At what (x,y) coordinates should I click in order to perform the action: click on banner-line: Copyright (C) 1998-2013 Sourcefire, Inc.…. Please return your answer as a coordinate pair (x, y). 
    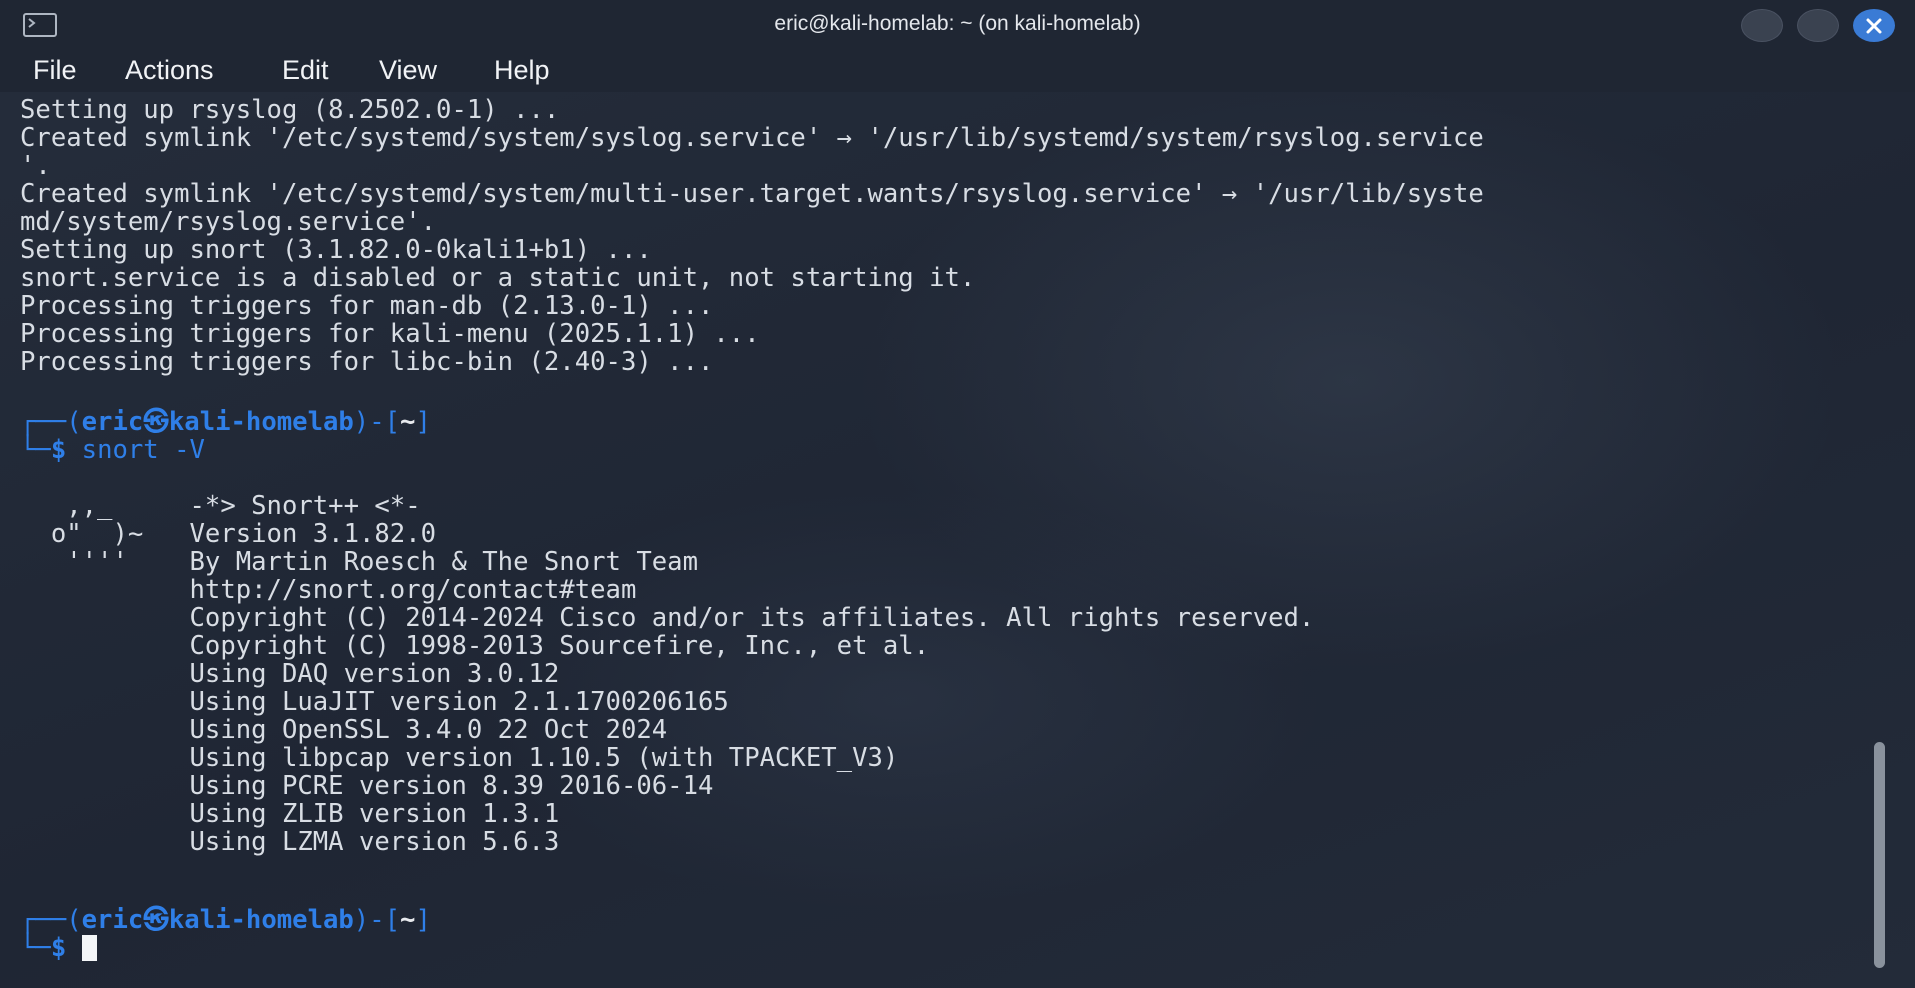
    Looking at the image, I should click on (475, 646).